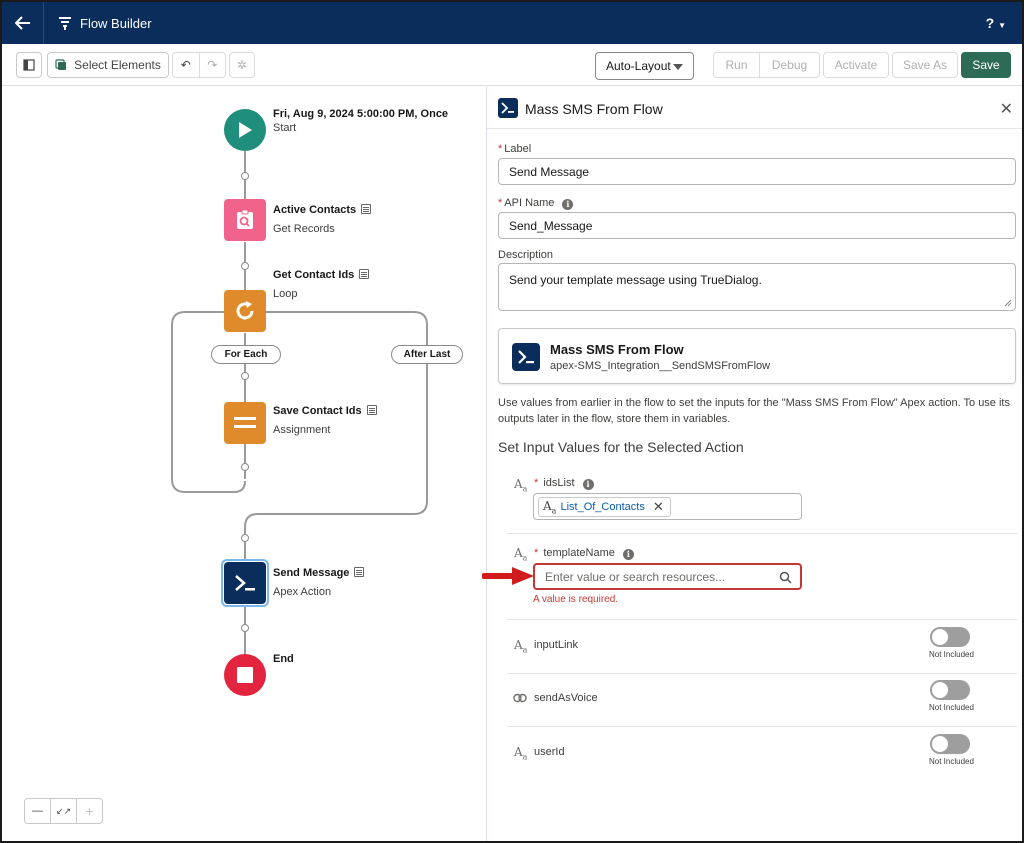  I want to click on select-elements-label: Select Elements, so click(117, 65).